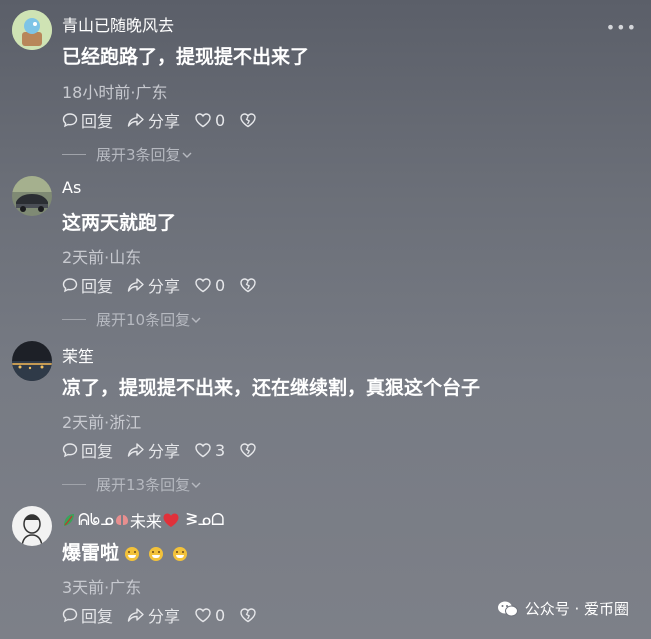 The height and width of the screenshot is (639, 651). Describe the element at coordinates (205, 519) in the screenshot. I see `username-suffix: ᕒᓄᗝ` at that location.